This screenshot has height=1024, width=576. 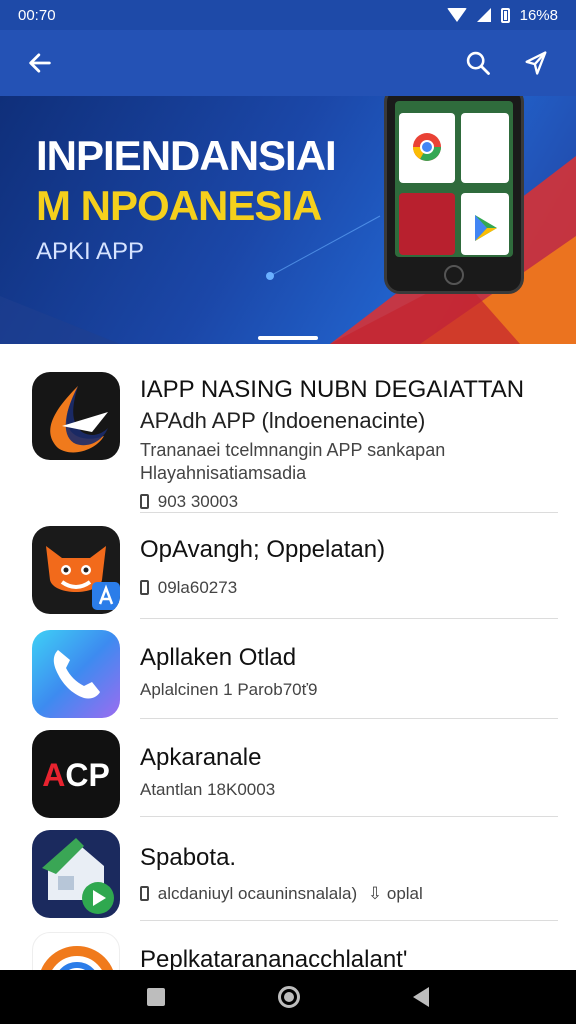 I want to click on app-title: Peplkatarananacchlalant', so click(x=274, y=958).